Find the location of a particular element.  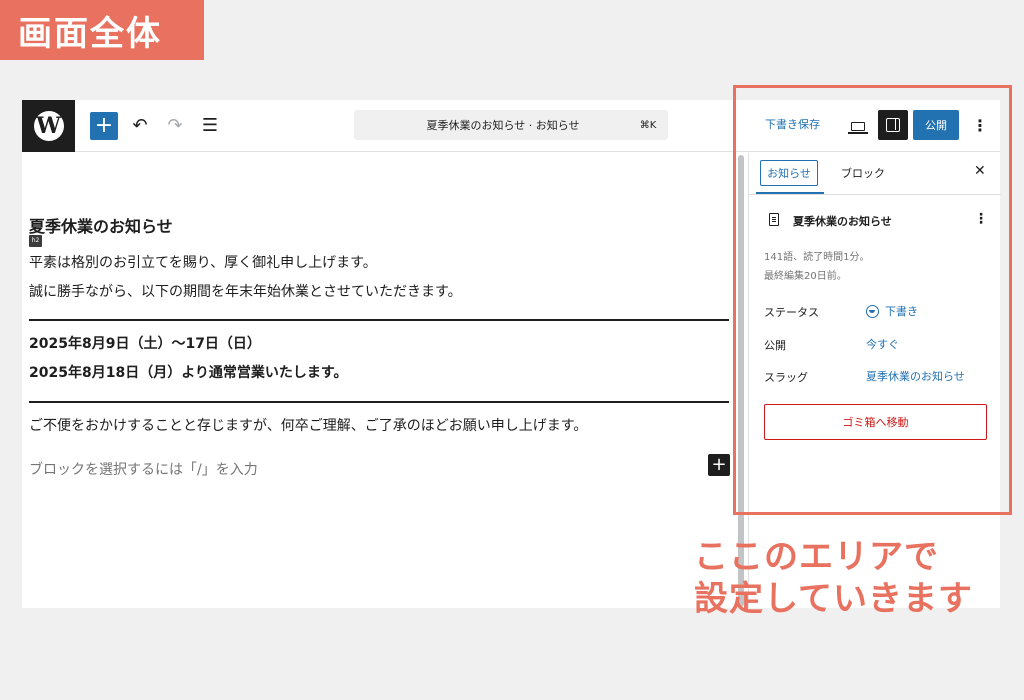

paragraph-block: 誠に勝手ながら、以下の期間を年末年始休業とさせていただきます。 is located at coordinates (245, 291).